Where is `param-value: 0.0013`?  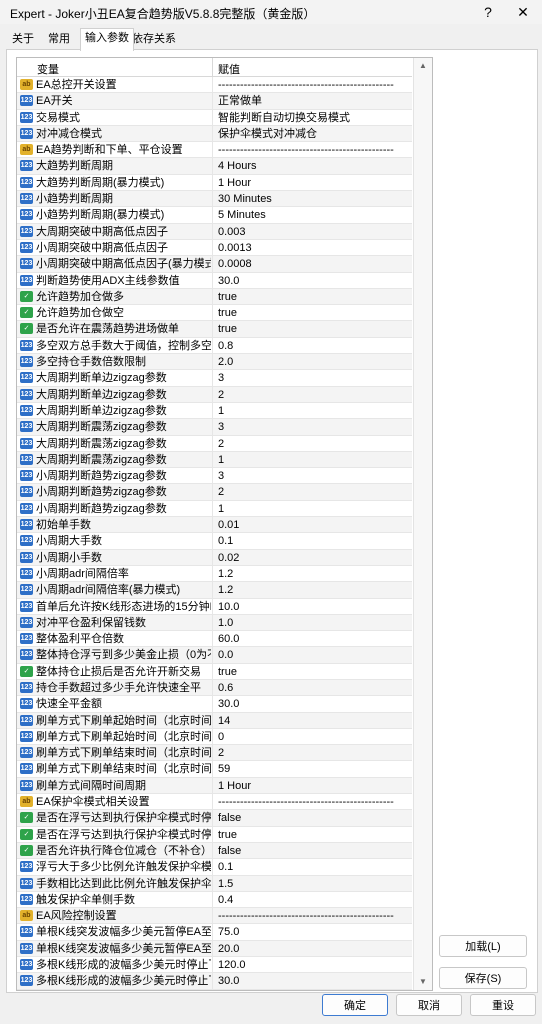
param-value: 0.0013 is located at coordinates (314, 248).